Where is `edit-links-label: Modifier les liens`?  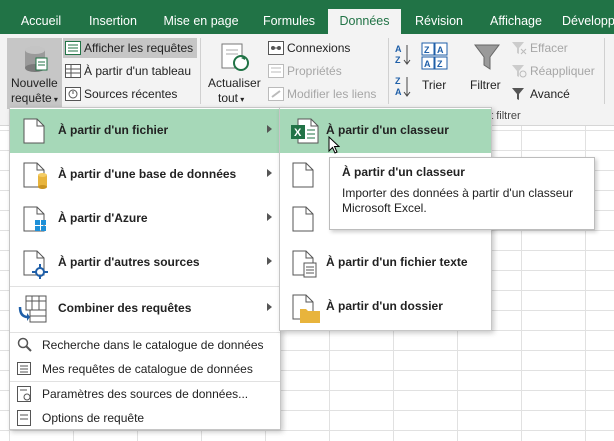 edit-links-label: Modifier les liens is located at coordinates (332, 94).